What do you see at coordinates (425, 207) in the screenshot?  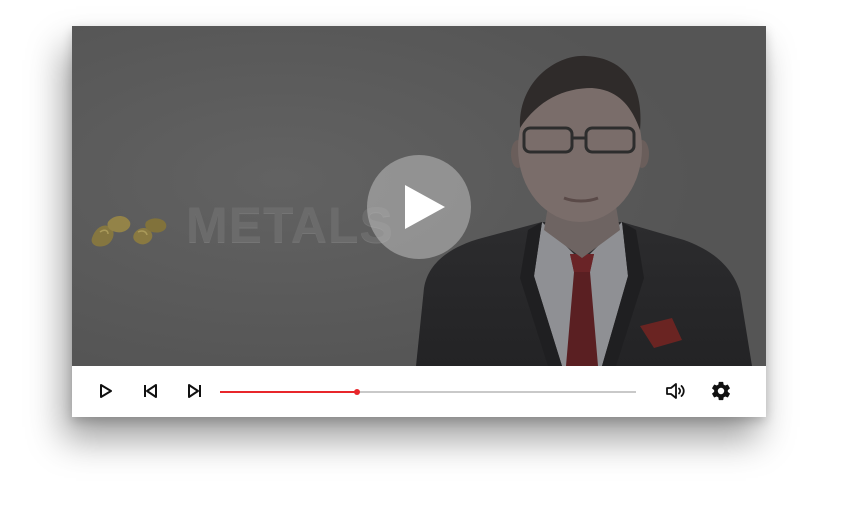 I see `play-circle-icon` at bounding box center [425, 207].